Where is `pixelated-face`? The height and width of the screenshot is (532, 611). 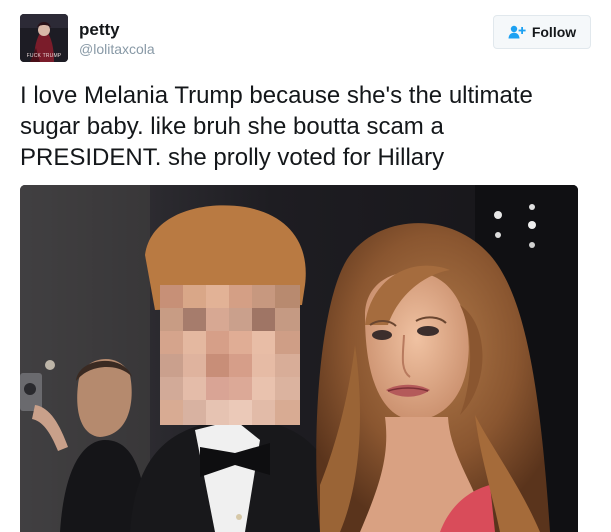 pixelated-face is located at coordinates (230, 355).